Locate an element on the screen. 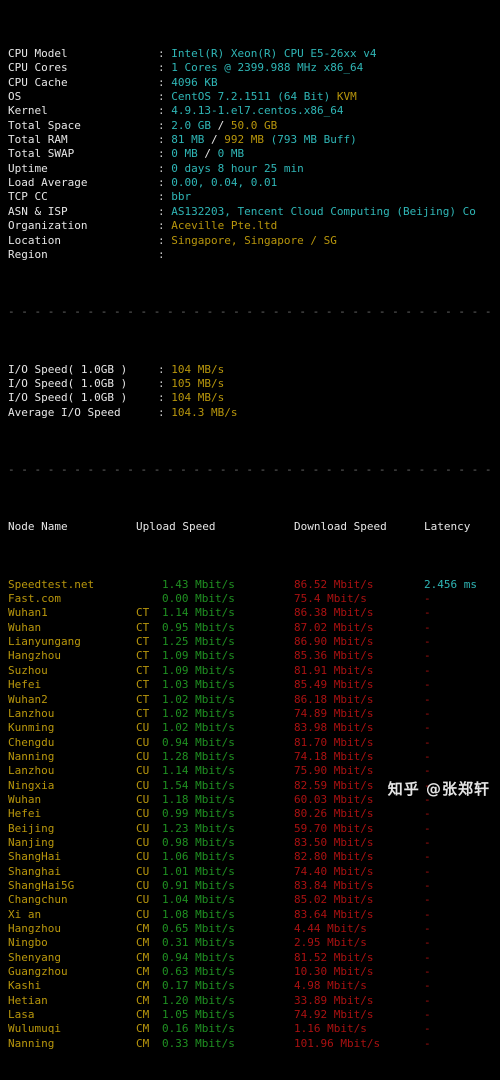  speedtest-row: Nanjing CU 0.98 Mbit/s 83.50 Mbit/s - is located at coordinates (254, 843).